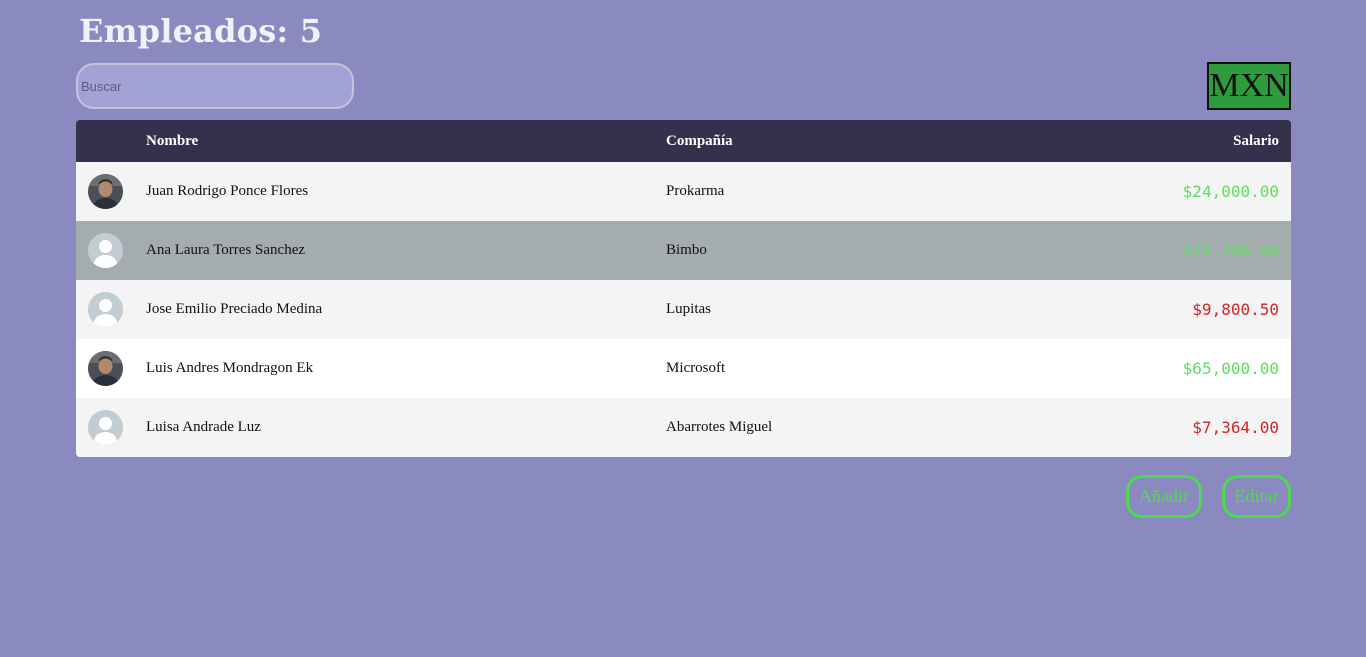 The width and height of the screenshot is (1366, 657). What do you see at coordinates (201, 31) in the screenshot?
I see `page-title: Empleados: 5` at bounding box center [201, 31].